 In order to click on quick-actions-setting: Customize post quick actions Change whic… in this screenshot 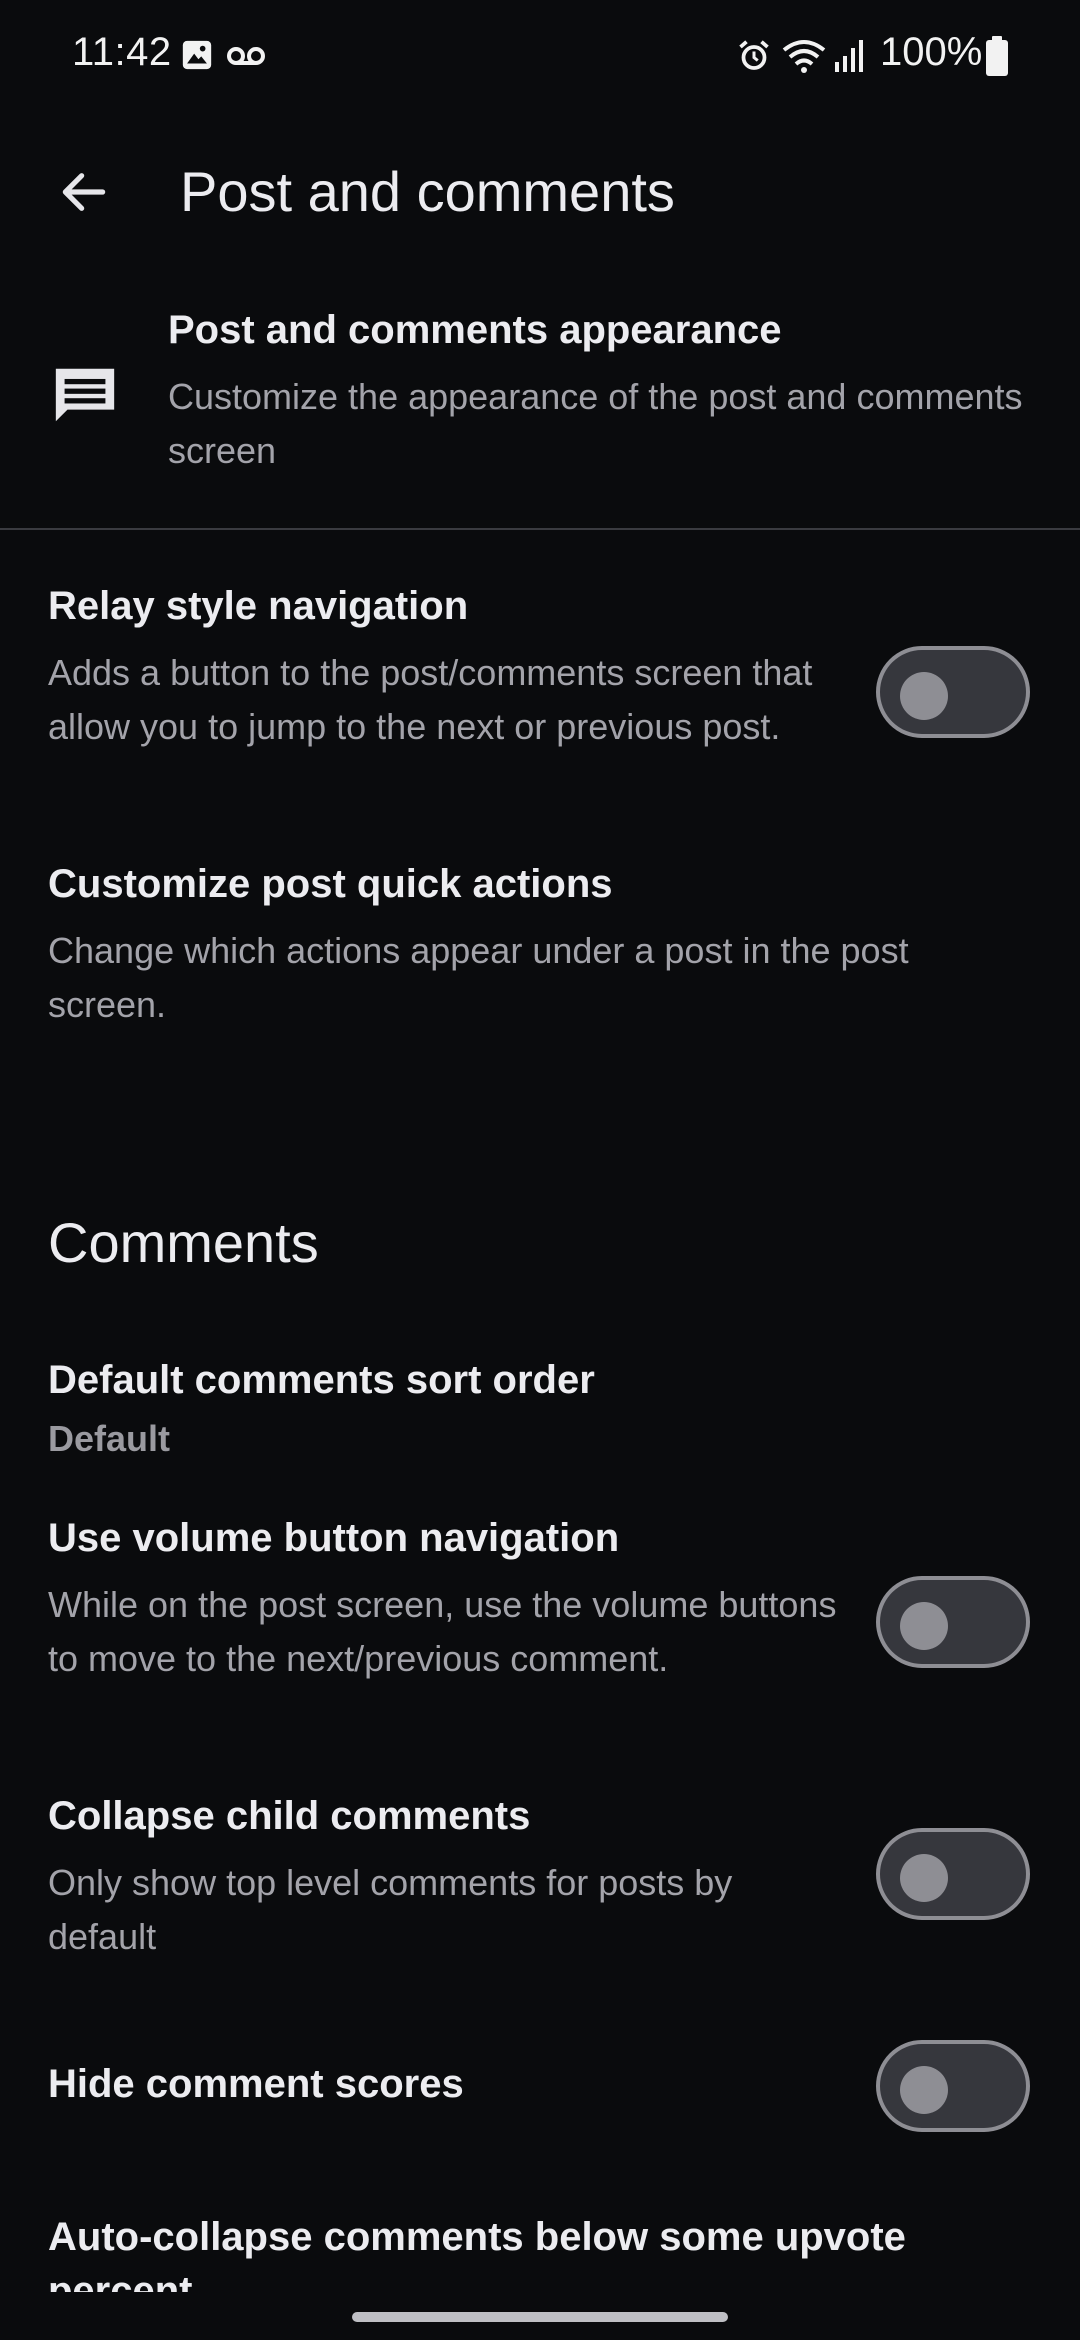, I will do `click(540, 952)`.